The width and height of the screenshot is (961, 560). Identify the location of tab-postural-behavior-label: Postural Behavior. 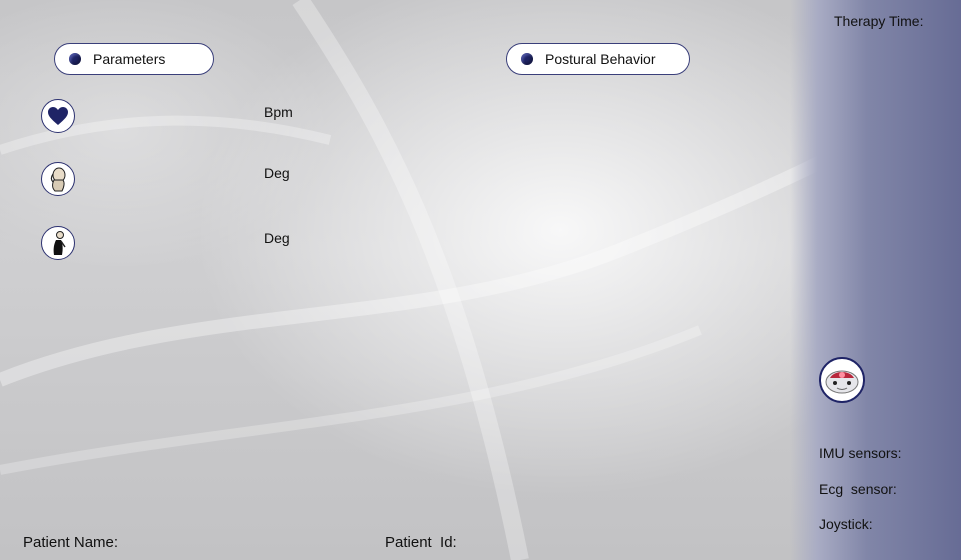
(600, 59).